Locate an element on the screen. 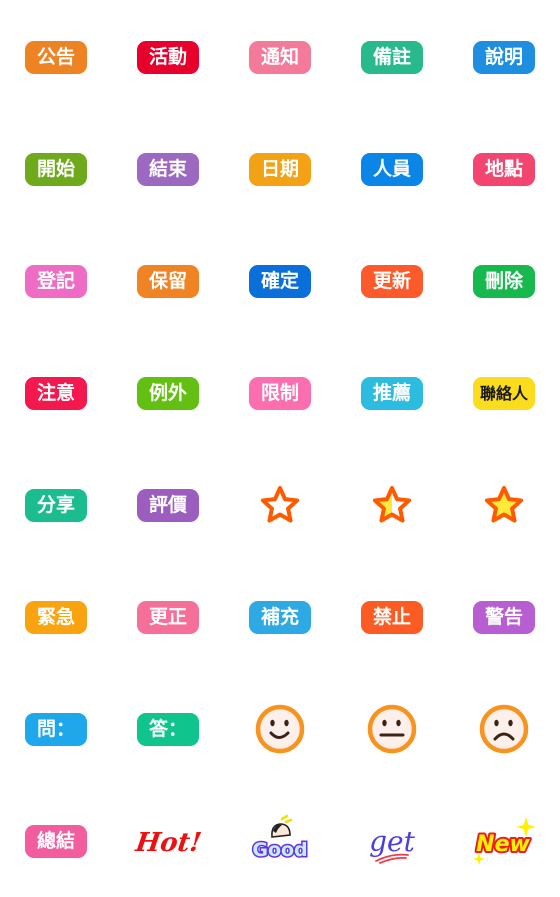  badge-date: 日期 is located at coordinates (280, 169).